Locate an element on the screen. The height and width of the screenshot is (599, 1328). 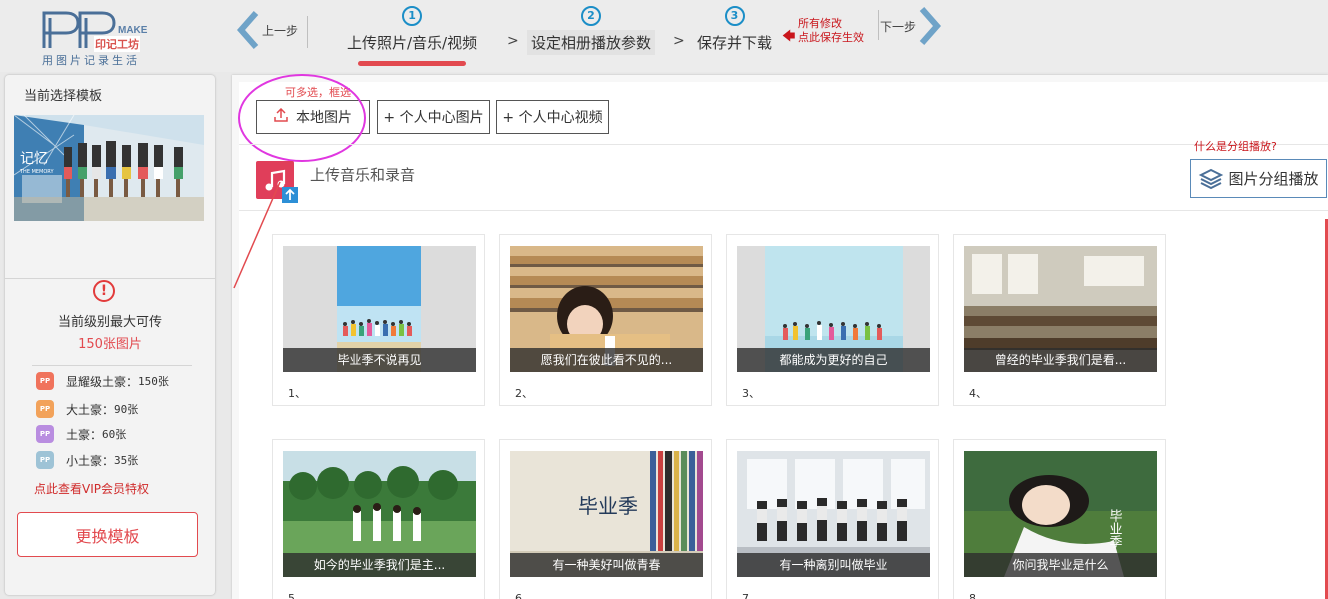
photo-index: 7、 is located at coordinates (751, 595).